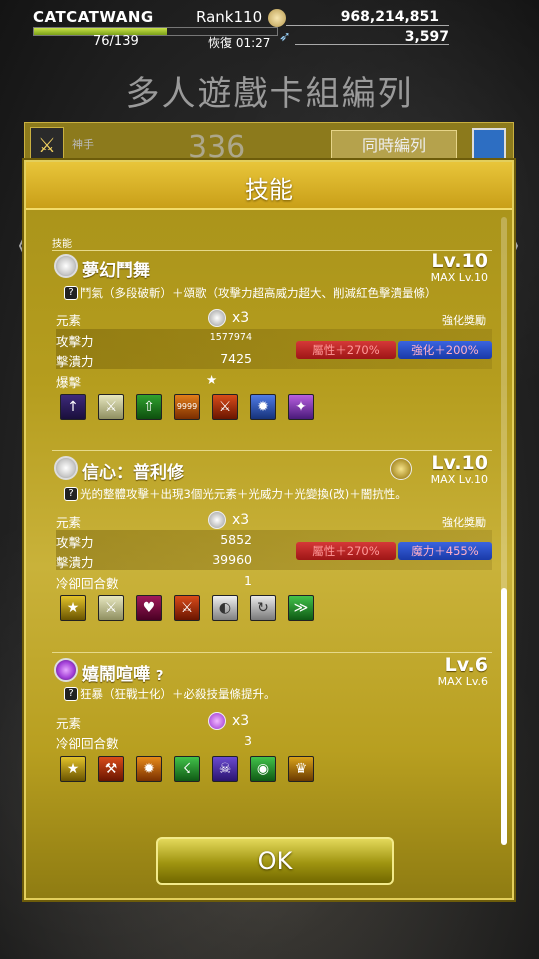 The image size is (539, 959). Describe the element at coordinates (83, 144) in the screenshot. I see `deck-card-label: 神手` at that location.